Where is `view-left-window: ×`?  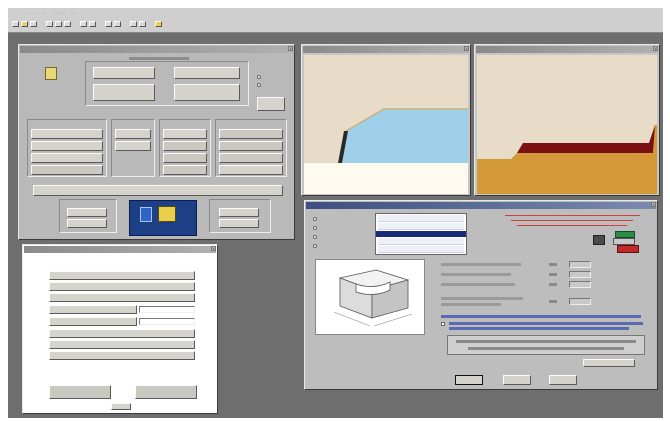 view-left-window: × is located at coordinates (386, 120).